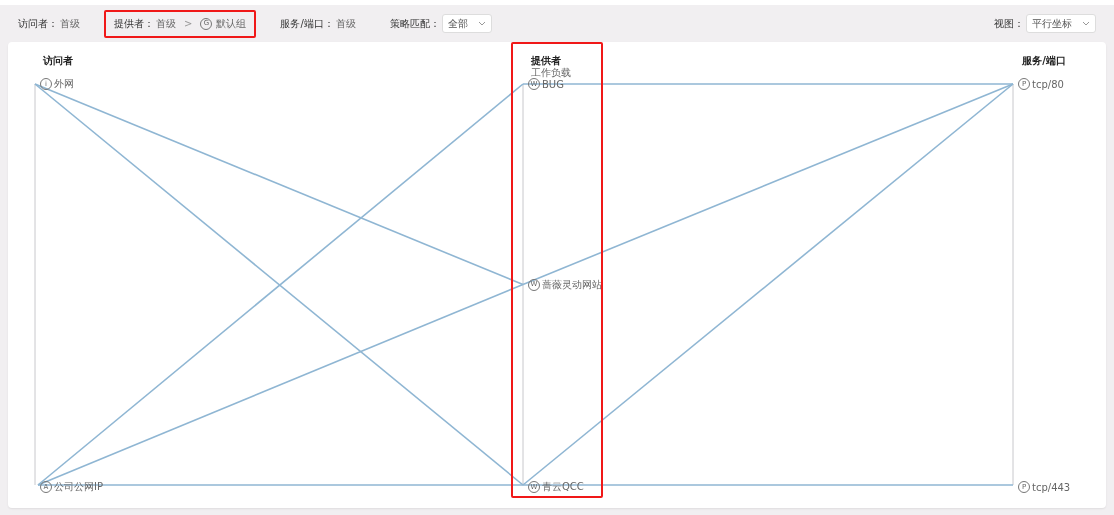 Image resolution: width=1114 pixels, height=515 pixels. What do you see at coordinates (1061, 23) in the screenshot?
I see `view-select: 平行坐标` at bounding box center [1061, 23].